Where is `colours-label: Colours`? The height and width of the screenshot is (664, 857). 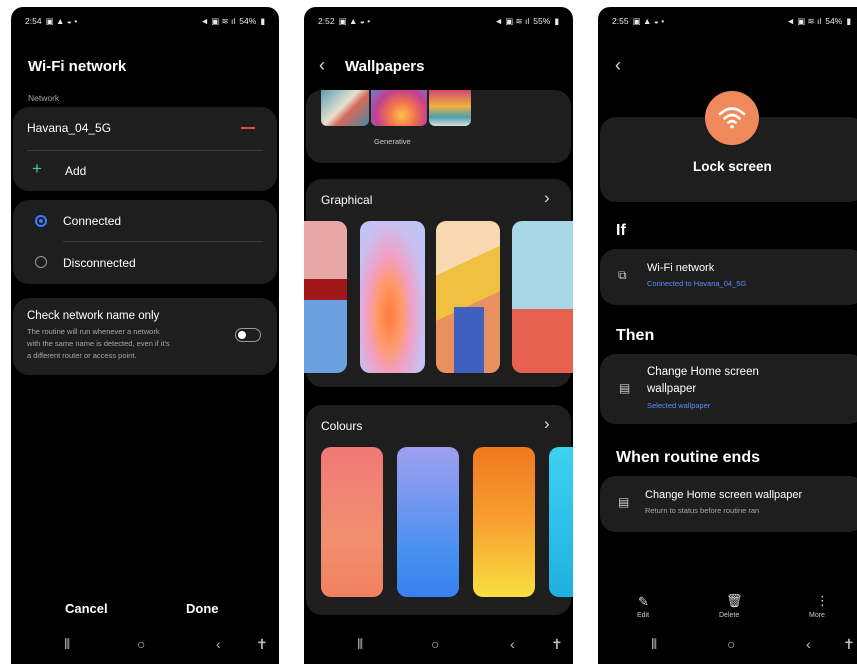
colours-label: Colours is located at coordinates (342, 426).